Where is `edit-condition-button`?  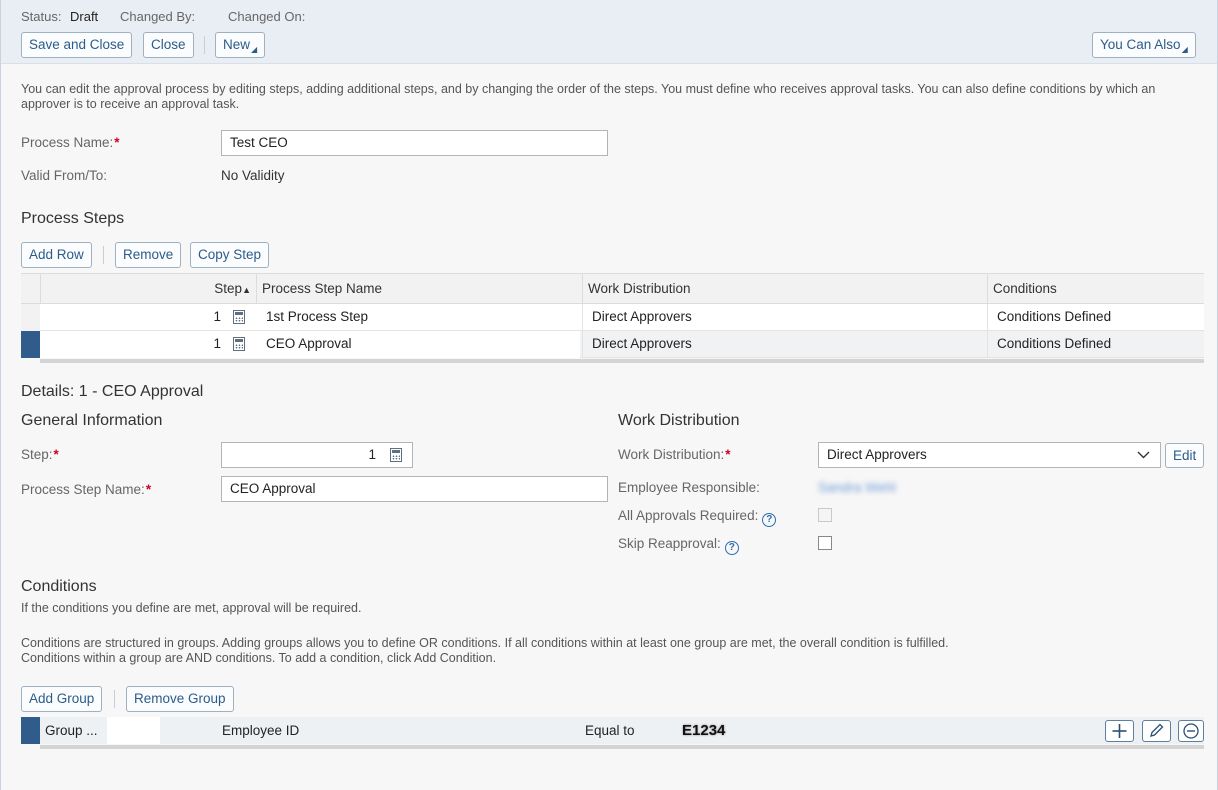
edit-condition-button is located at coordinates (1156, 731).